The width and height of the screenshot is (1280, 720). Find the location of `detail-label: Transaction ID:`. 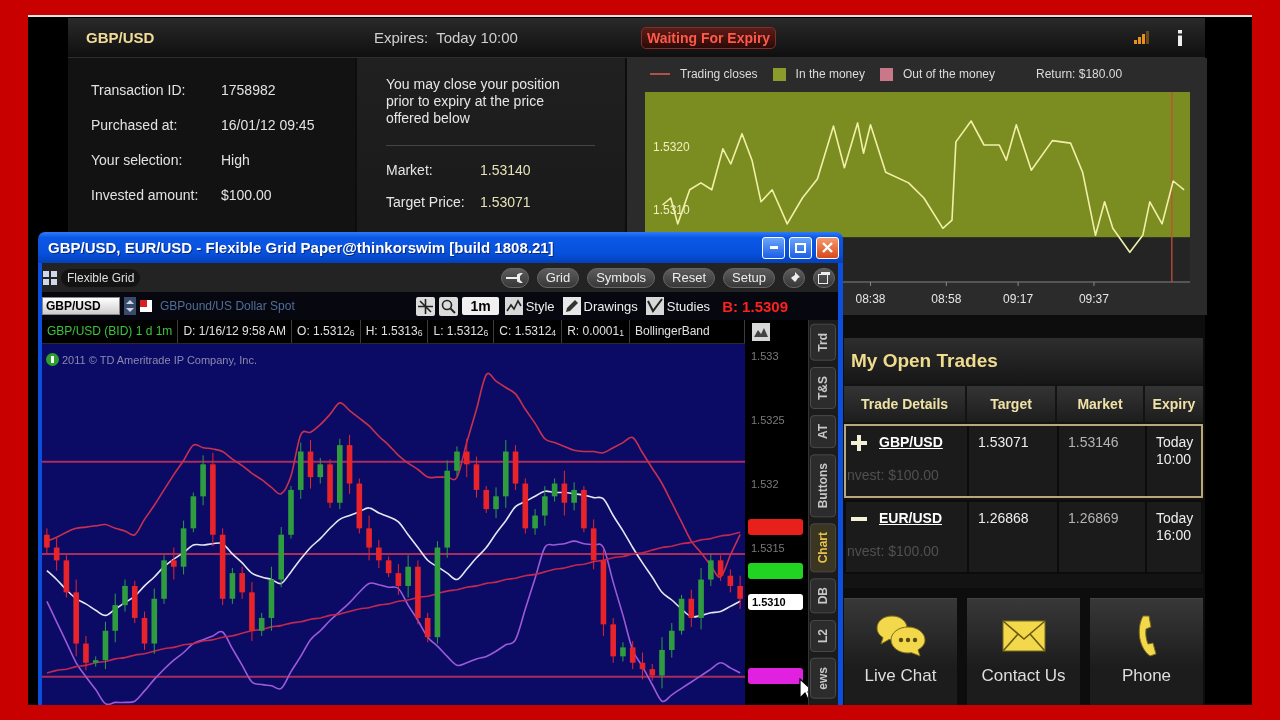

detail-label: Transaction ID: is located at coordinates (139, 89).